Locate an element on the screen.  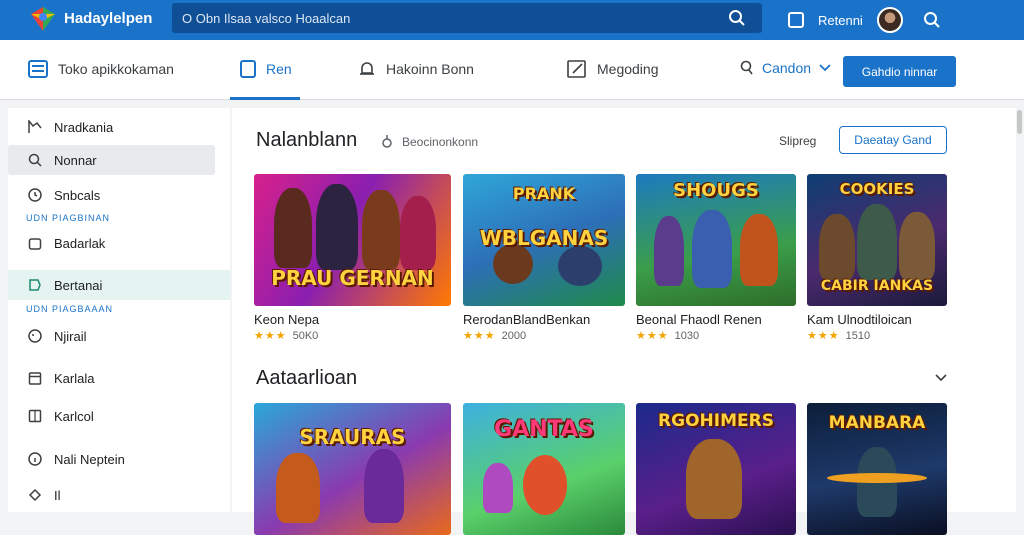
tab-label: Hakoinn Bonn is located at coordinates (430, 69).